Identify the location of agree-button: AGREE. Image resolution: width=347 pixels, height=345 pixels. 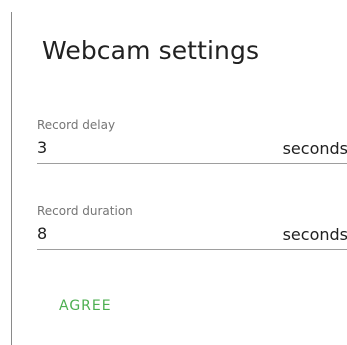
(85, 306).